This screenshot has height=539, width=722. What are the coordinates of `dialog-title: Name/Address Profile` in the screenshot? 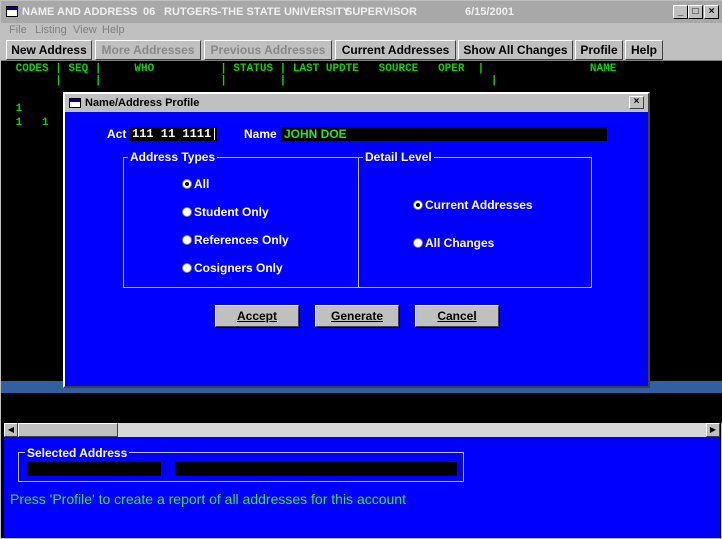 It's located at (142, 103).